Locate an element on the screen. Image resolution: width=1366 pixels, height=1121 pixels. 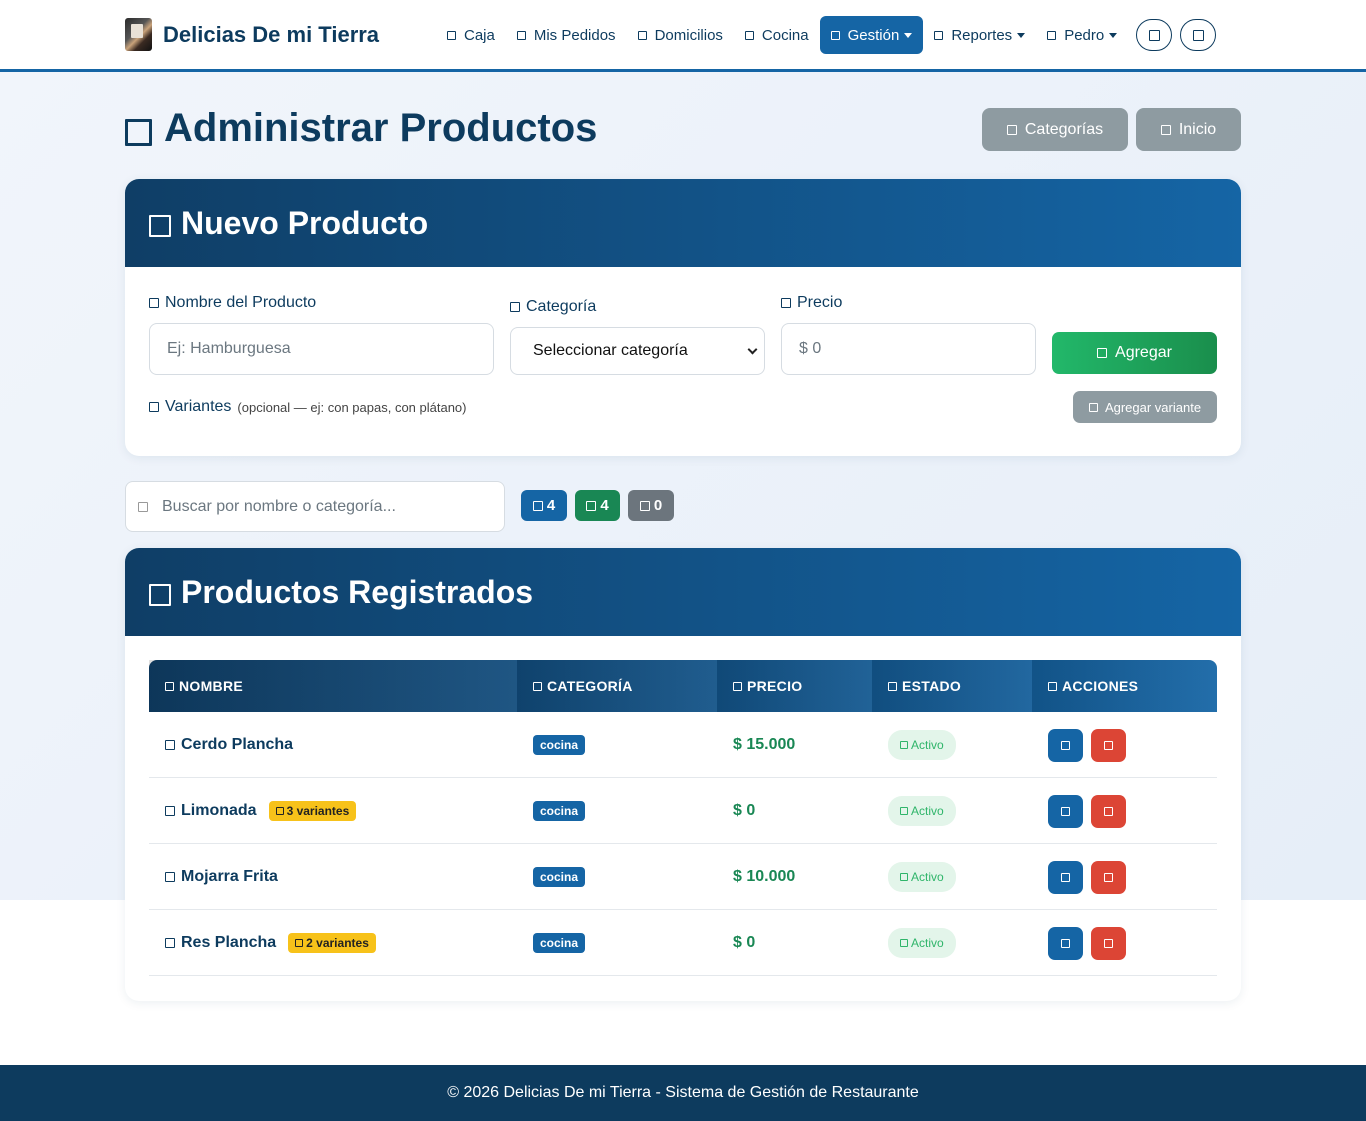
nav-label: Gestión is located at coordinates (873, 35).